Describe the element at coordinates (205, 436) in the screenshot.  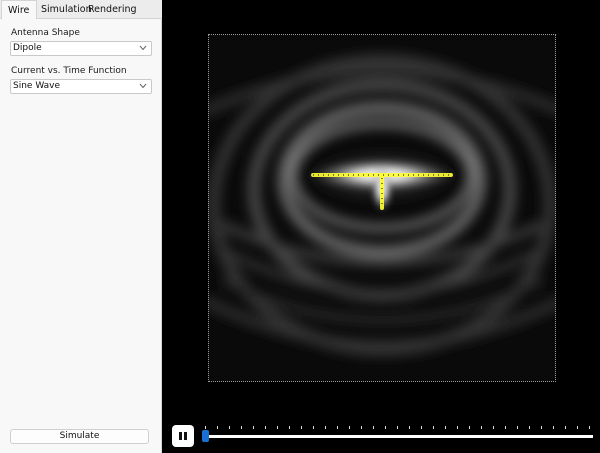
I see `timeline-thumb` at that location.